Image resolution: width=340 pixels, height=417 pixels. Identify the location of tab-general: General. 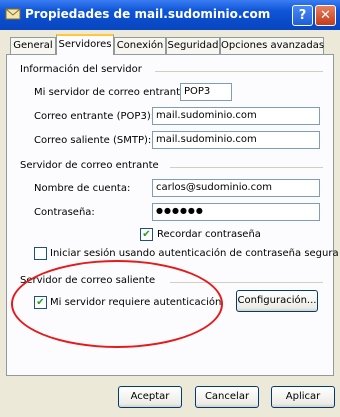
(33, 45).